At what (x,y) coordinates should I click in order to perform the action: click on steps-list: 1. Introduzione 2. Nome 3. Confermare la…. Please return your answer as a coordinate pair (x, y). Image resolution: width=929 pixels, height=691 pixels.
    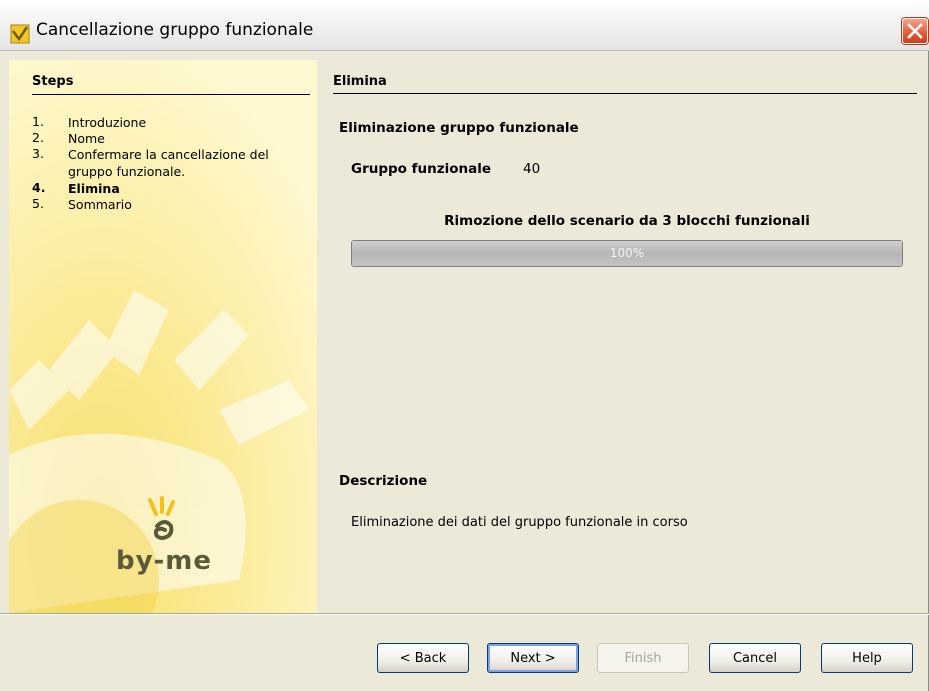
    Looking at the image, I should click on (172, 163).